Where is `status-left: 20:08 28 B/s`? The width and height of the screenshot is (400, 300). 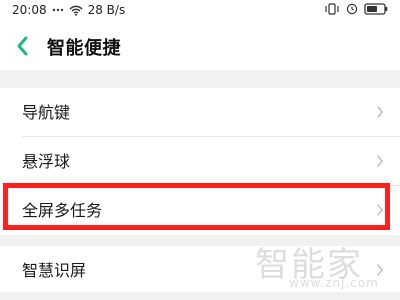 status-left: 20:08 28 B/s is located at coordinates (68, 10).